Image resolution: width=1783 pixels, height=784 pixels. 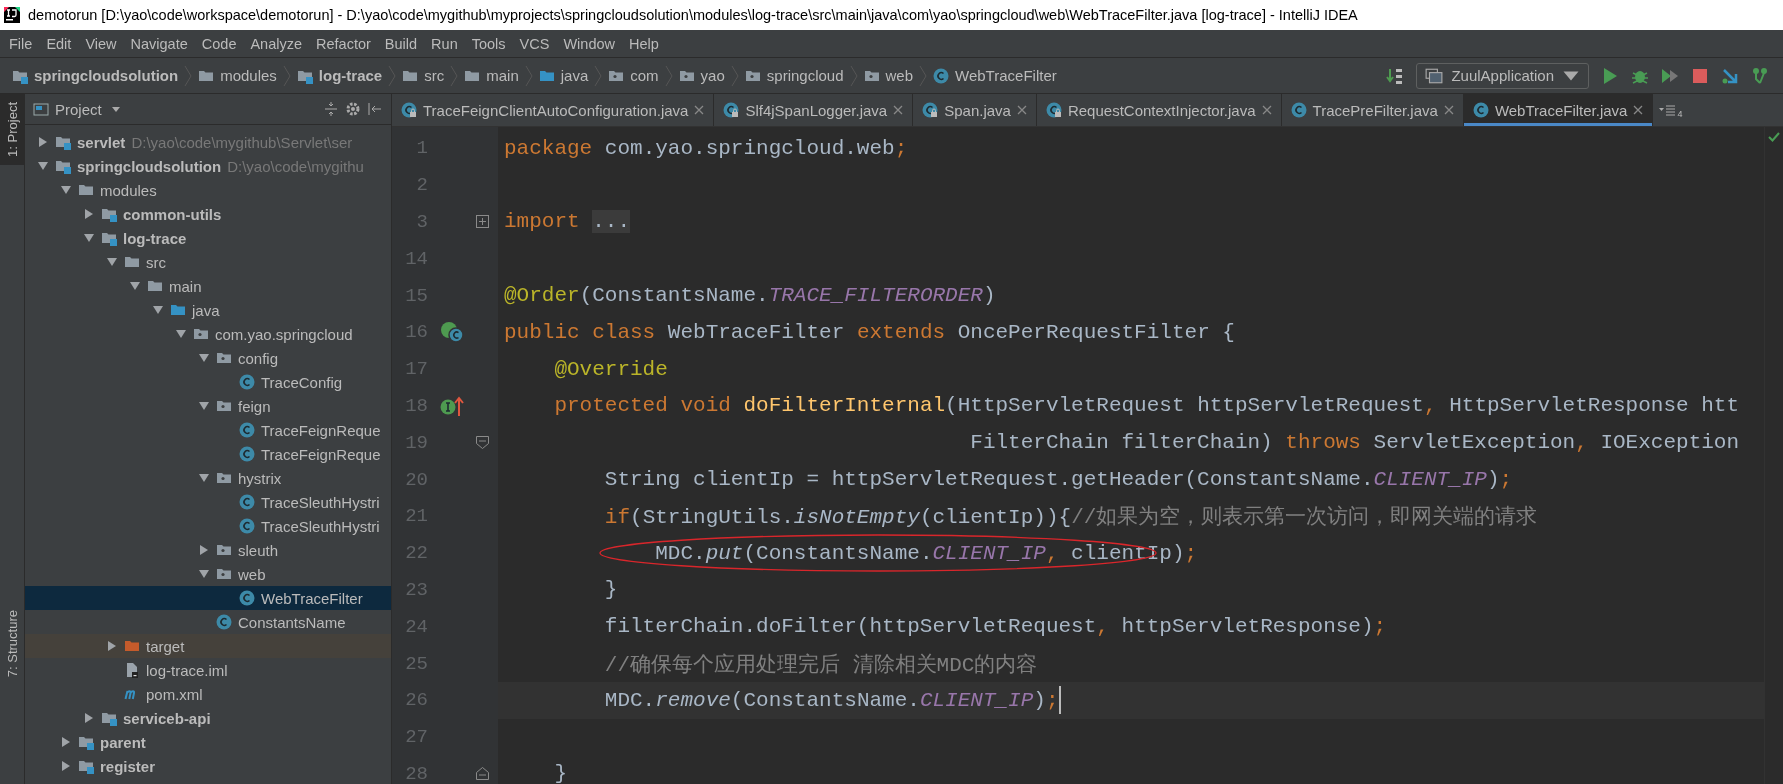 I want to click on stop-icon, so click(x=1700, y=75).